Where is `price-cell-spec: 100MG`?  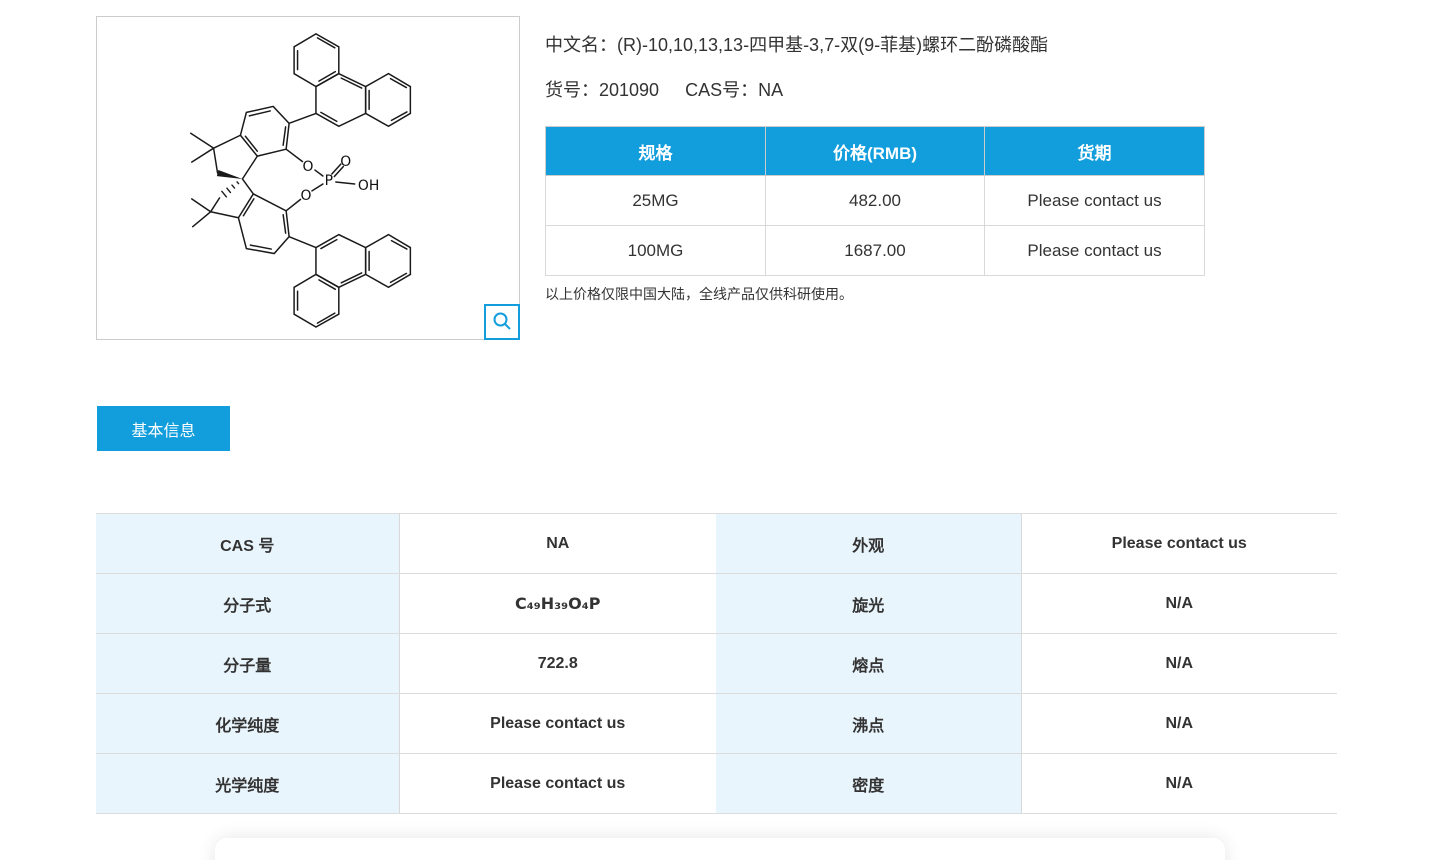
price-cell-spec: 100MG is located at coordinates (655, 250).